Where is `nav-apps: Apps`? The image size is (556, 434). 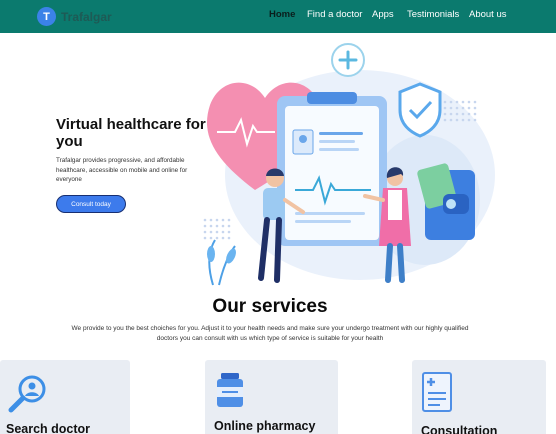 nav-apps: Apps is located at coordinates (383, 14).